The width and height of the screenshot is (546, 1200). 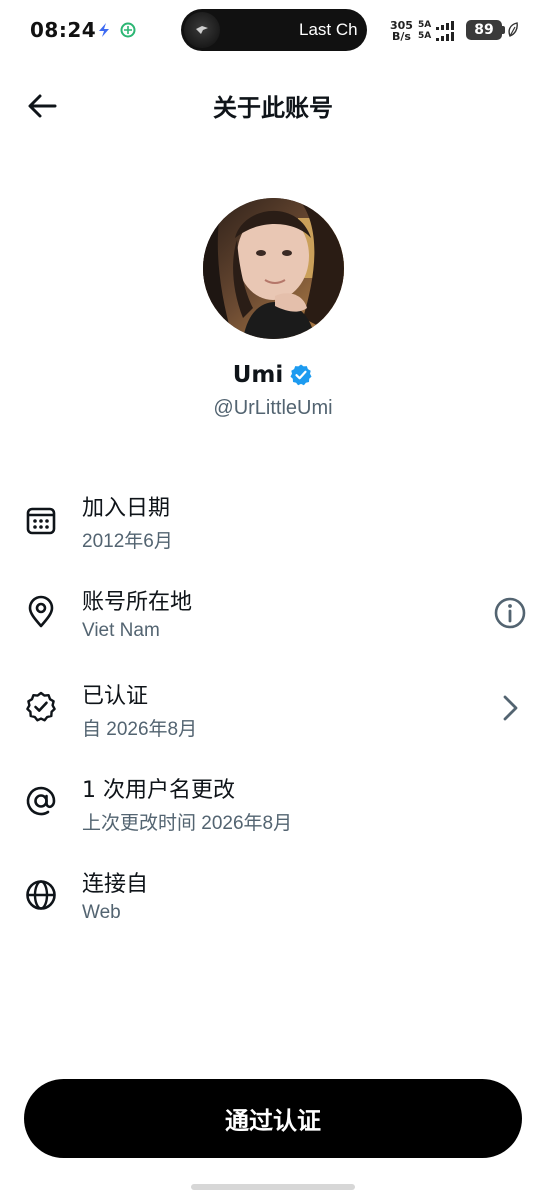 I want to click on info-item-connected-via: 连接自 Web, so click(x=273, y=902).